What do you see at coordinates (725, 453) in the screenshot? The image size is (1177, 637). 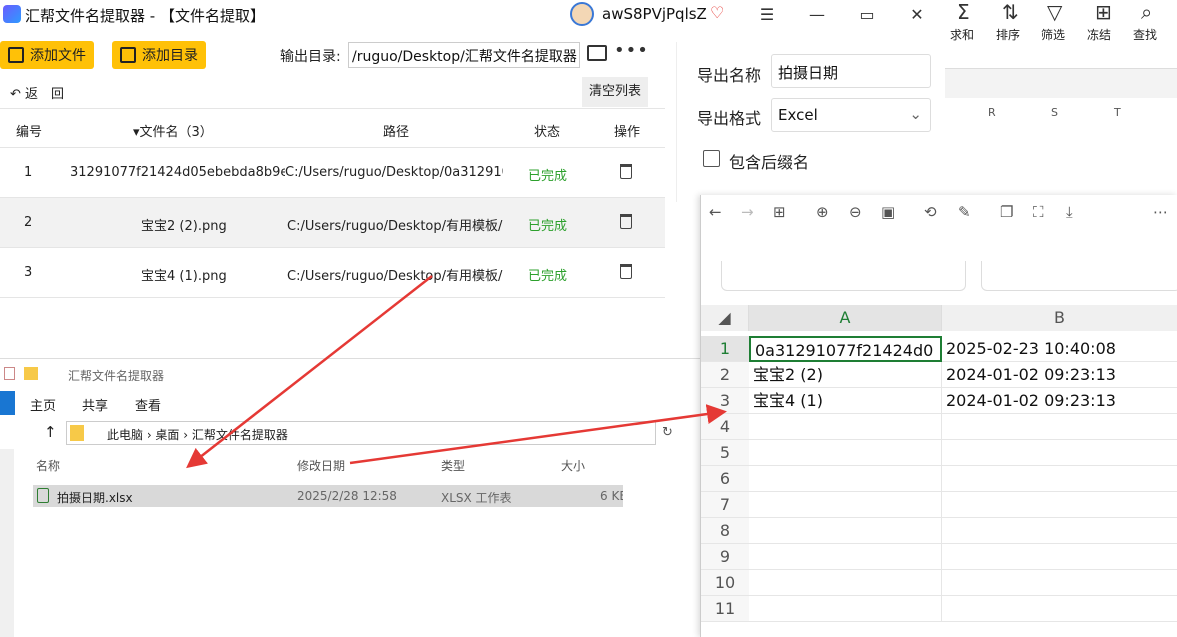 I see `row-number: 5` at bounding box center [725, 453].